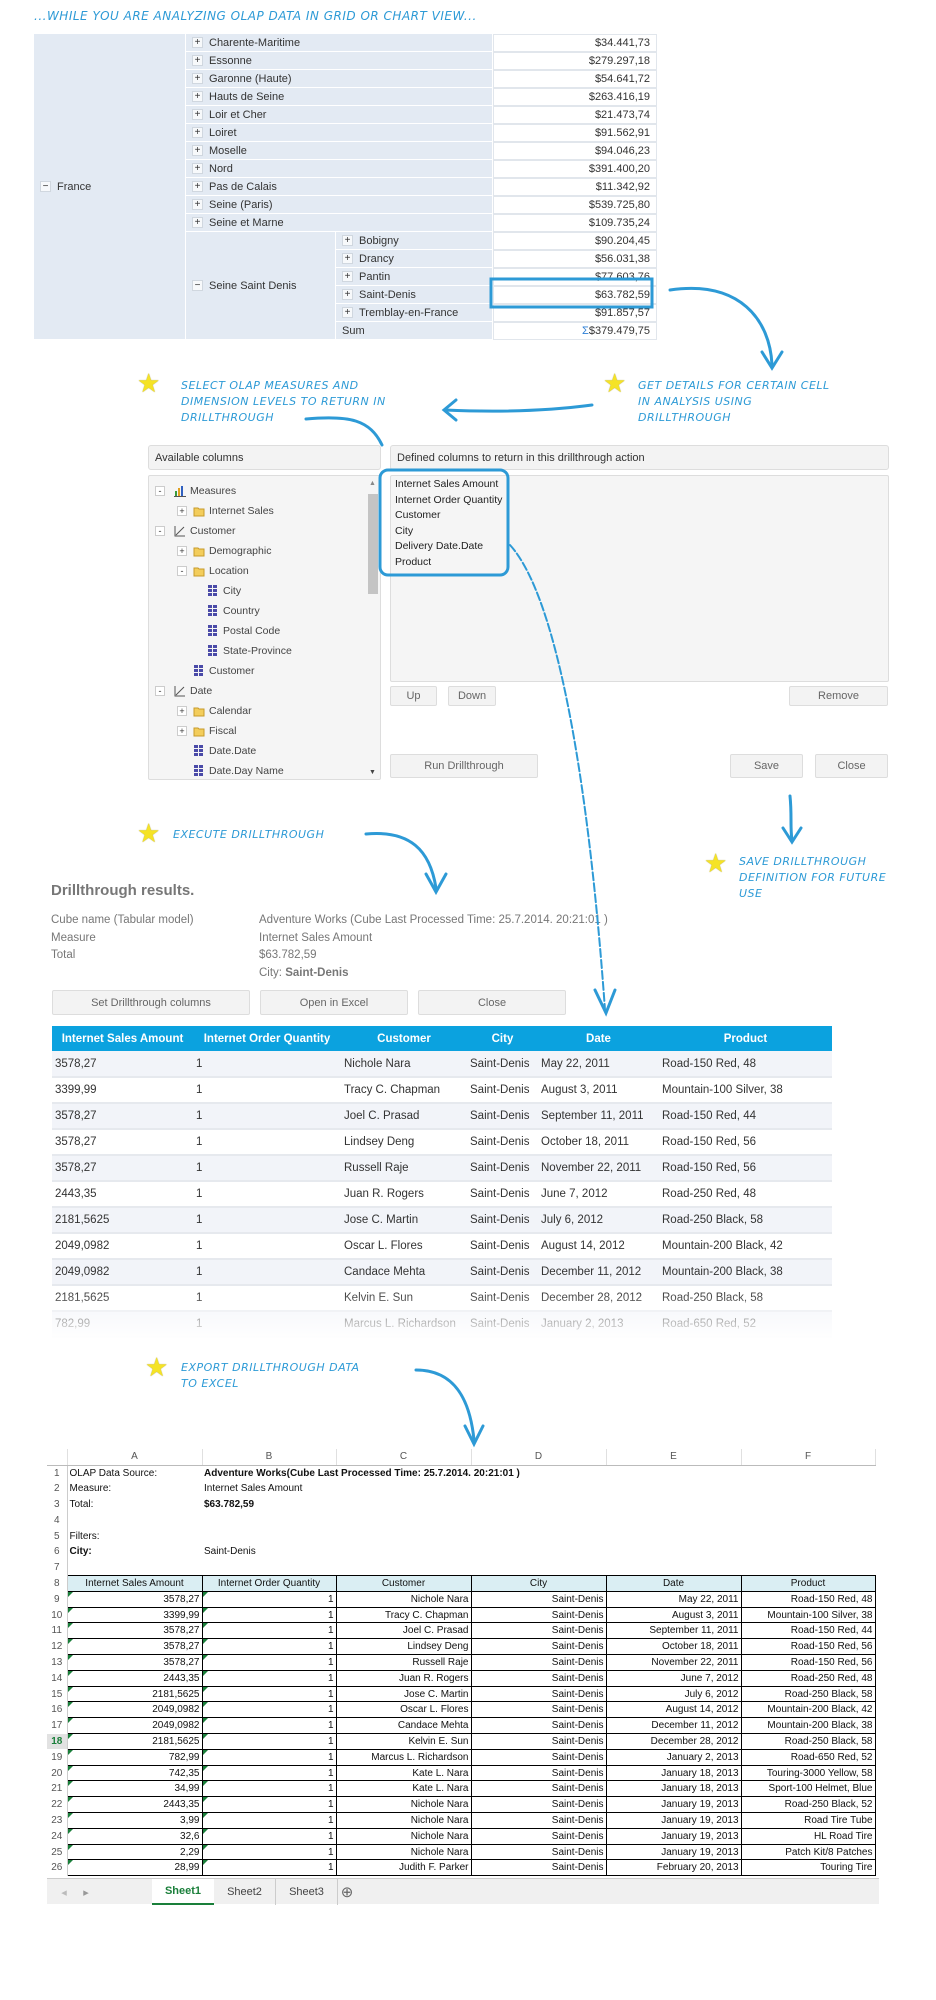  I want to click on arrow-save, so click(791, 818).